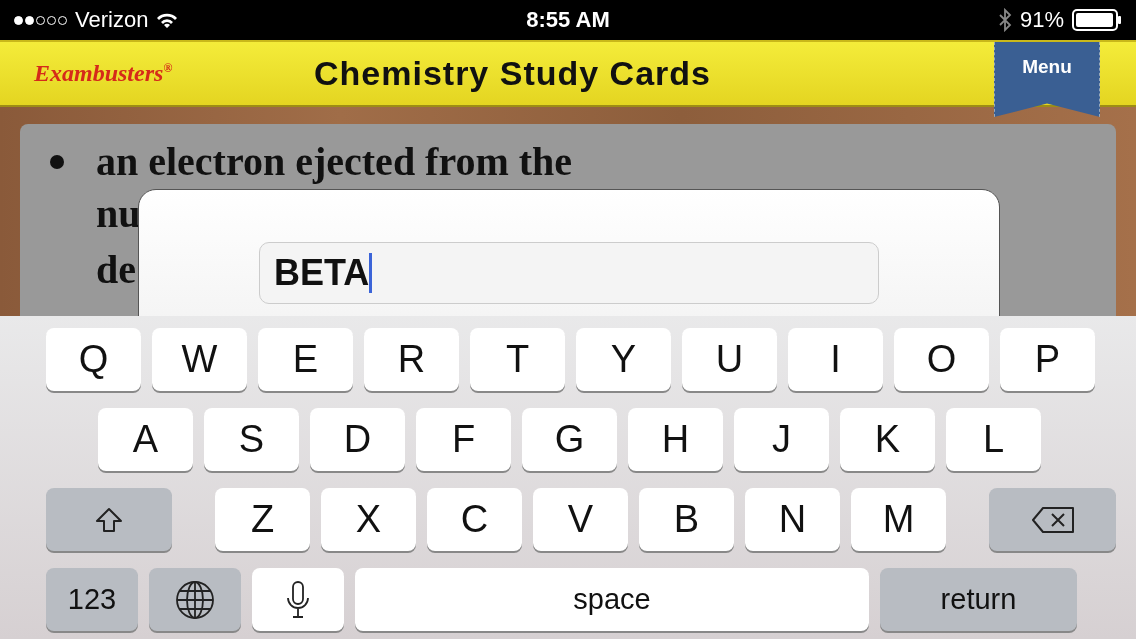  Describe the element at coordinates (675, 439) in the screenshot. I see `letter-key: H` at that location.